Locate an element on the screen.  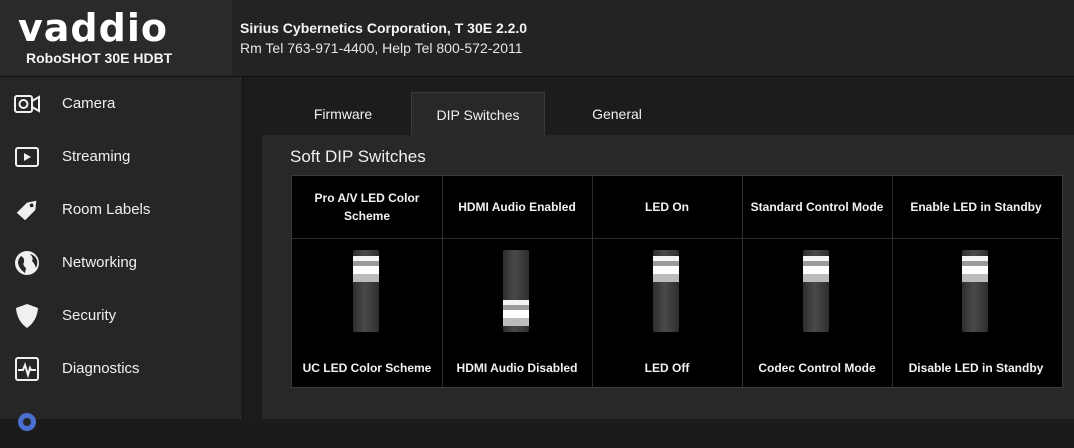
sidebar-item-diagnostics: Diagnostics is located at coordinates (121, 368).